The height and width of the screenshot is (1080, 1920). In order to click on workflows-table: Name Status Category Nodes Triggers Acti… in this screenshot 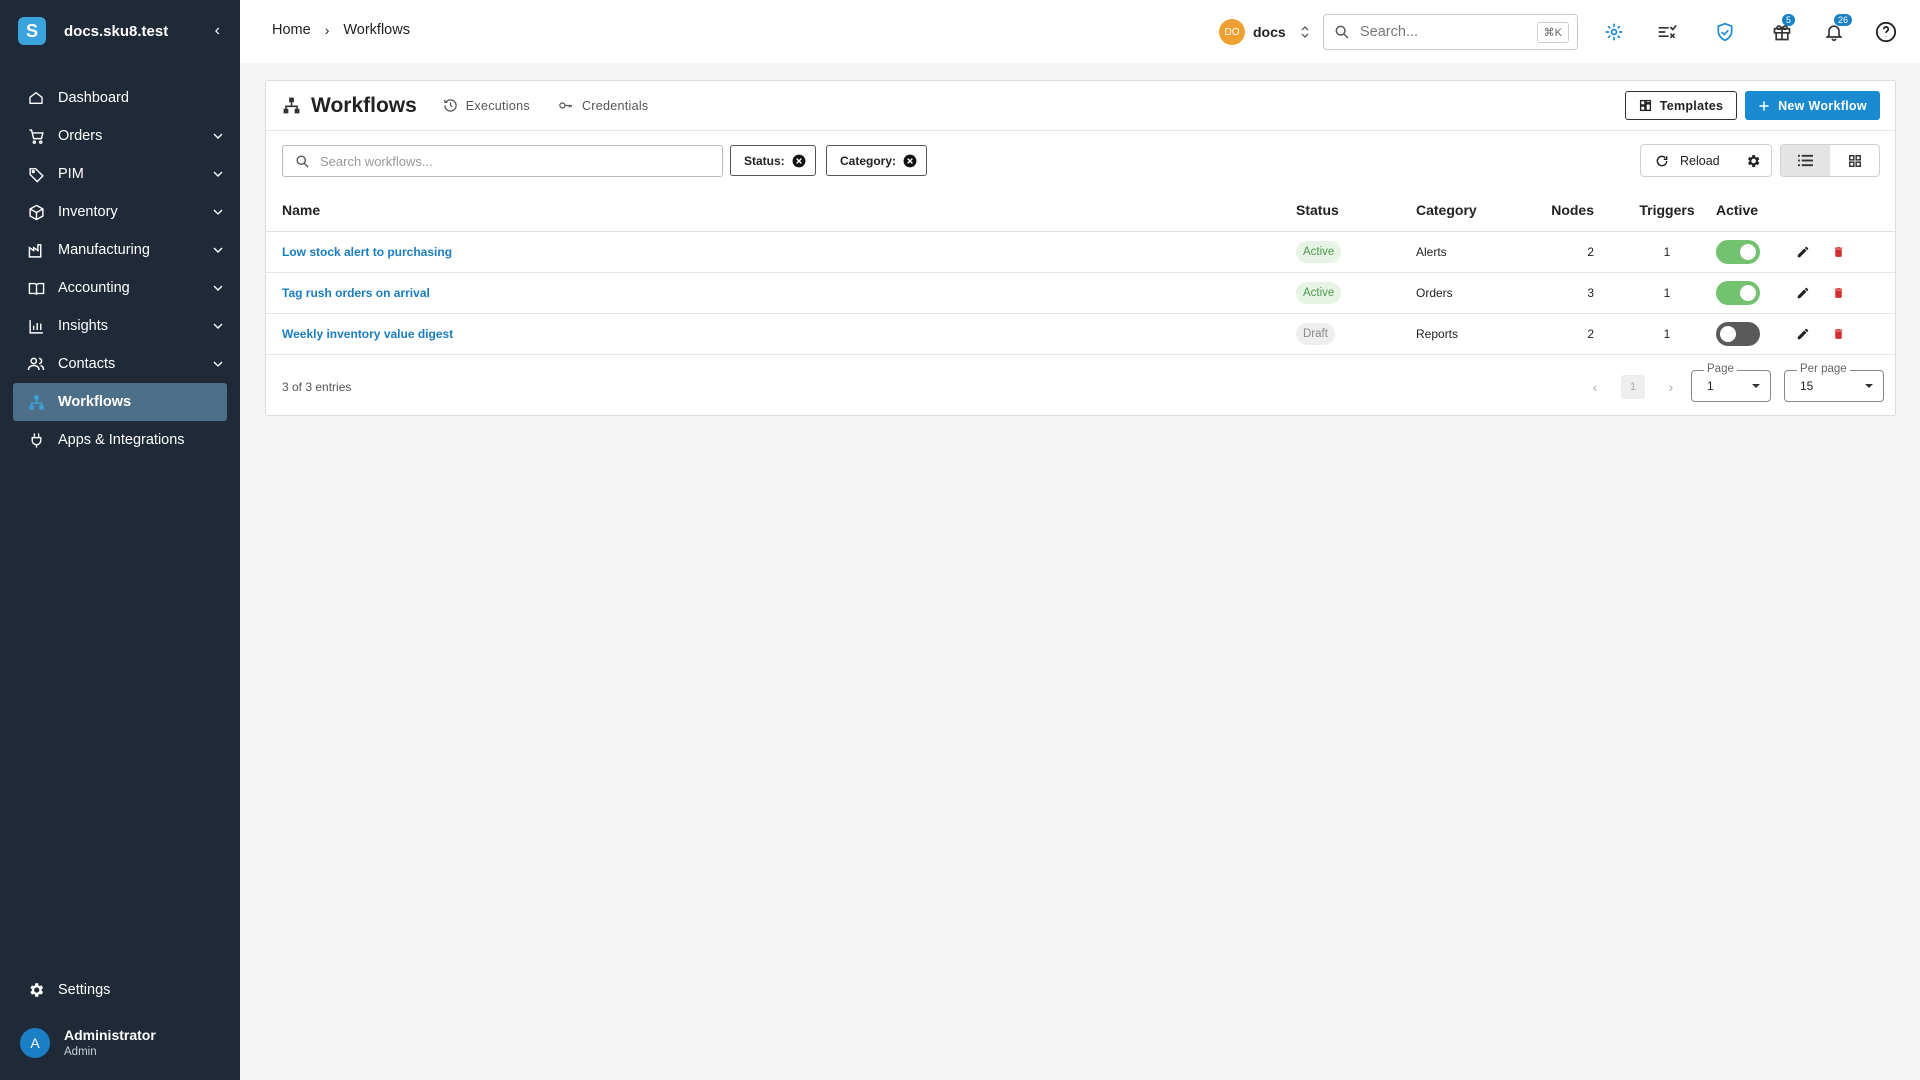, I will do `click(1080, 272)`.